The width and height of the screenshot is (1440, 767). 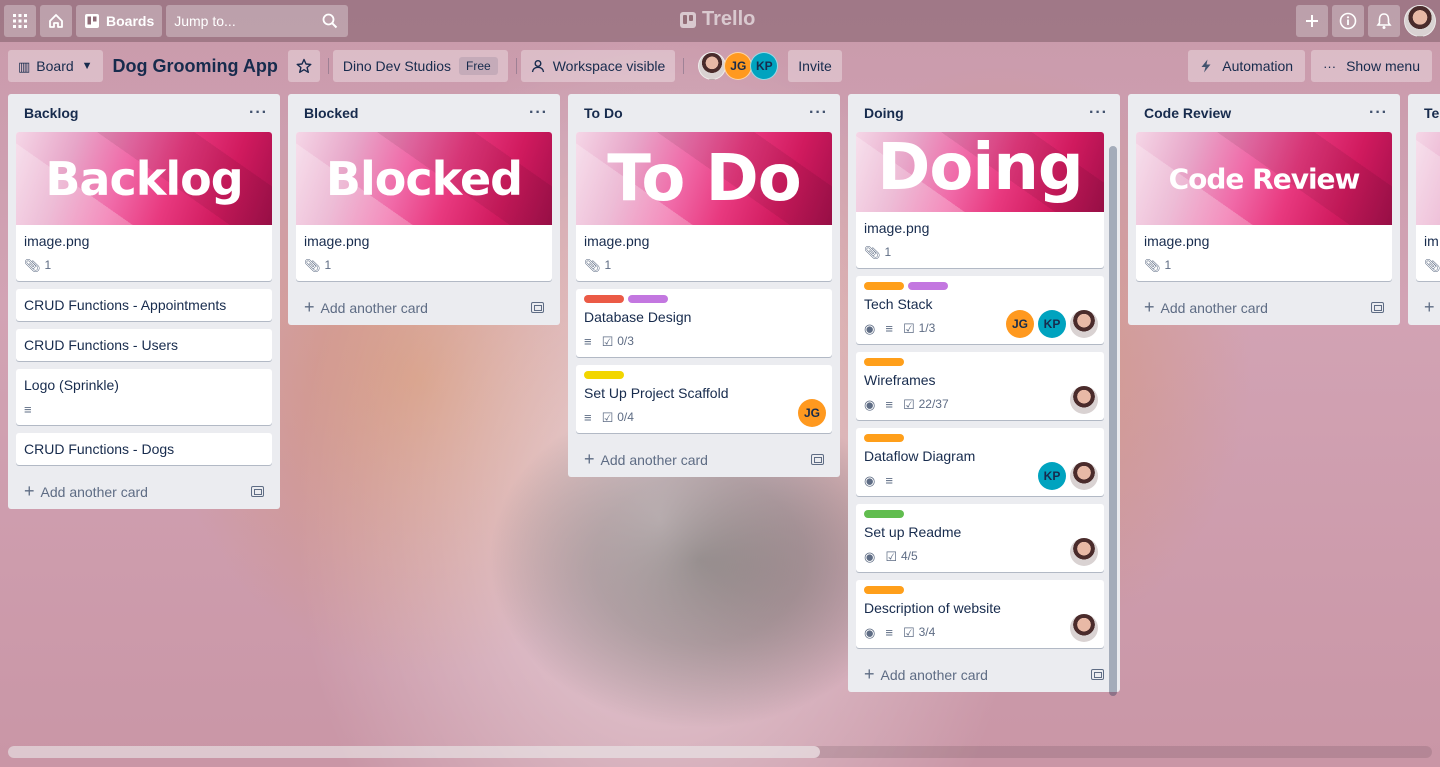 What do you see at coordinates (414, 752) in the screenshot?
I see `board-scrollbar-thumb` at bounding box center [414, 752].